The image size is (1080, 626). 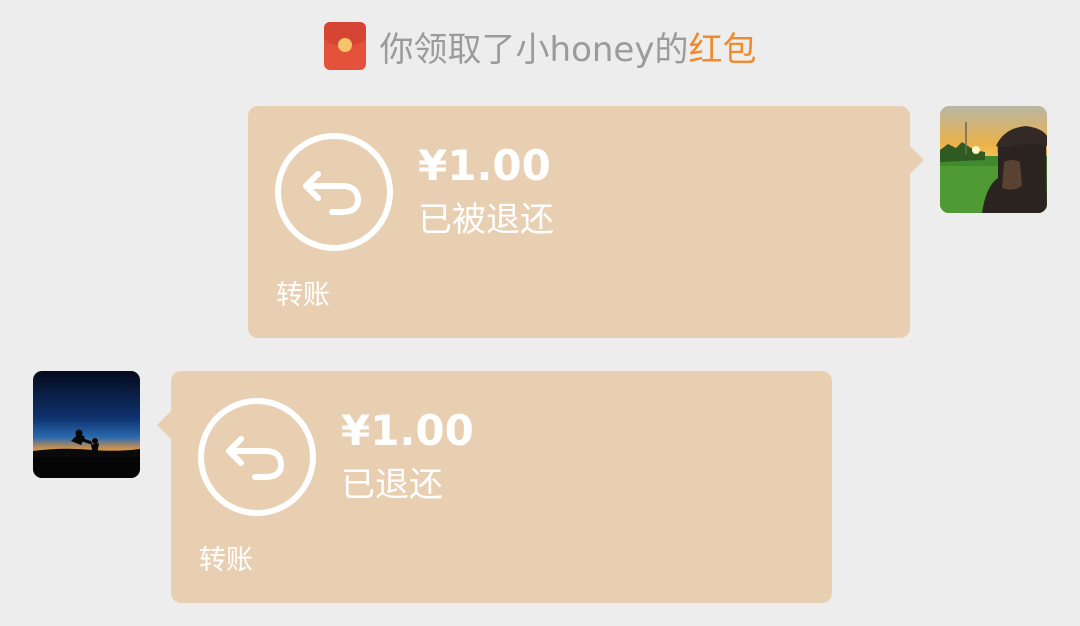 What do you see at coordinates (486, 220) in the screenshot?
I see `transfer-status: 已被退还` at bounding box center [486, 220].